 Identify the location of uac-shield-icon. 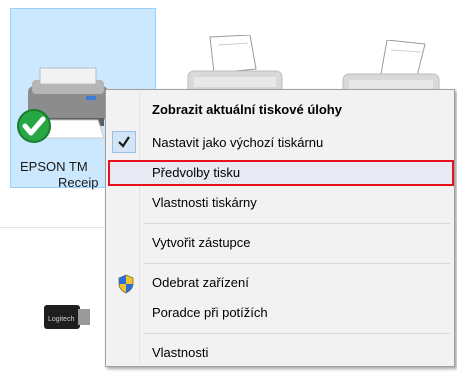
(126, 284).